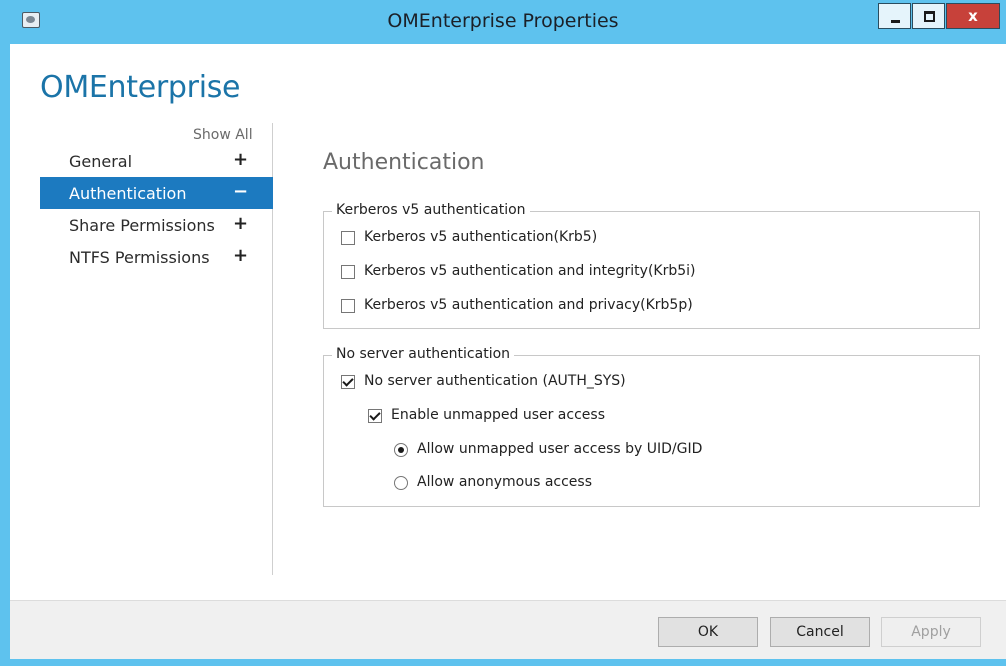 The width and height of the screenshot is (1006, 666). Describe the element at coordinates (348, 272) in the screenshot. I see `krb5i-checkbox` at that location.